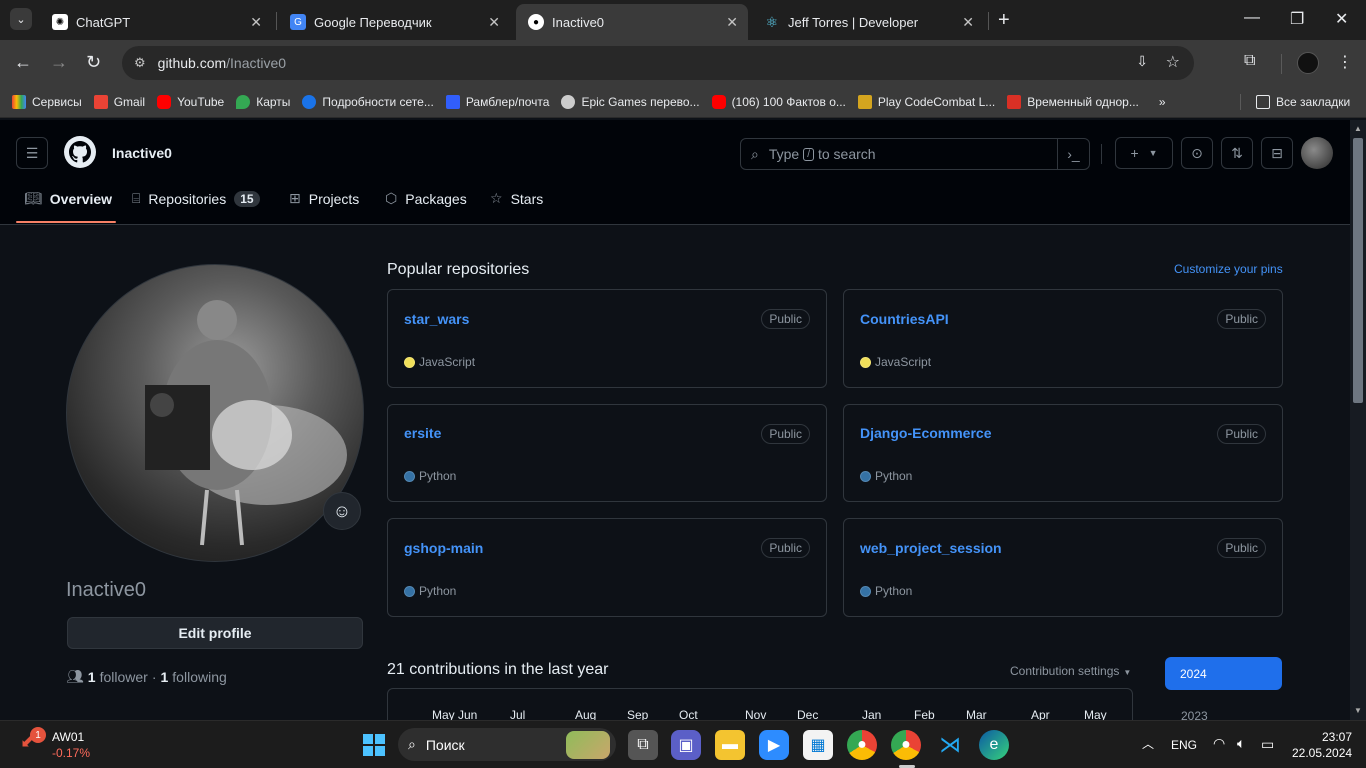  Describe the element at coordinates (394, 22) in the screenshot. I see `tab-google-translate: G Google Переводчик ✕` at that location.